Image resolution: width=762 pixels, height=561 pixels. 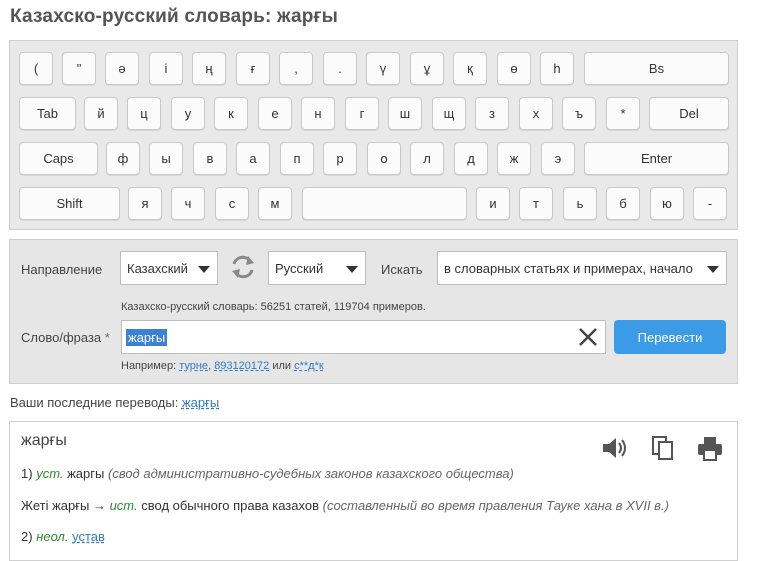 What do you see at coordinates (123, 158) in the screenshot?
I see `key: ф` at bounding box center [123, 158].